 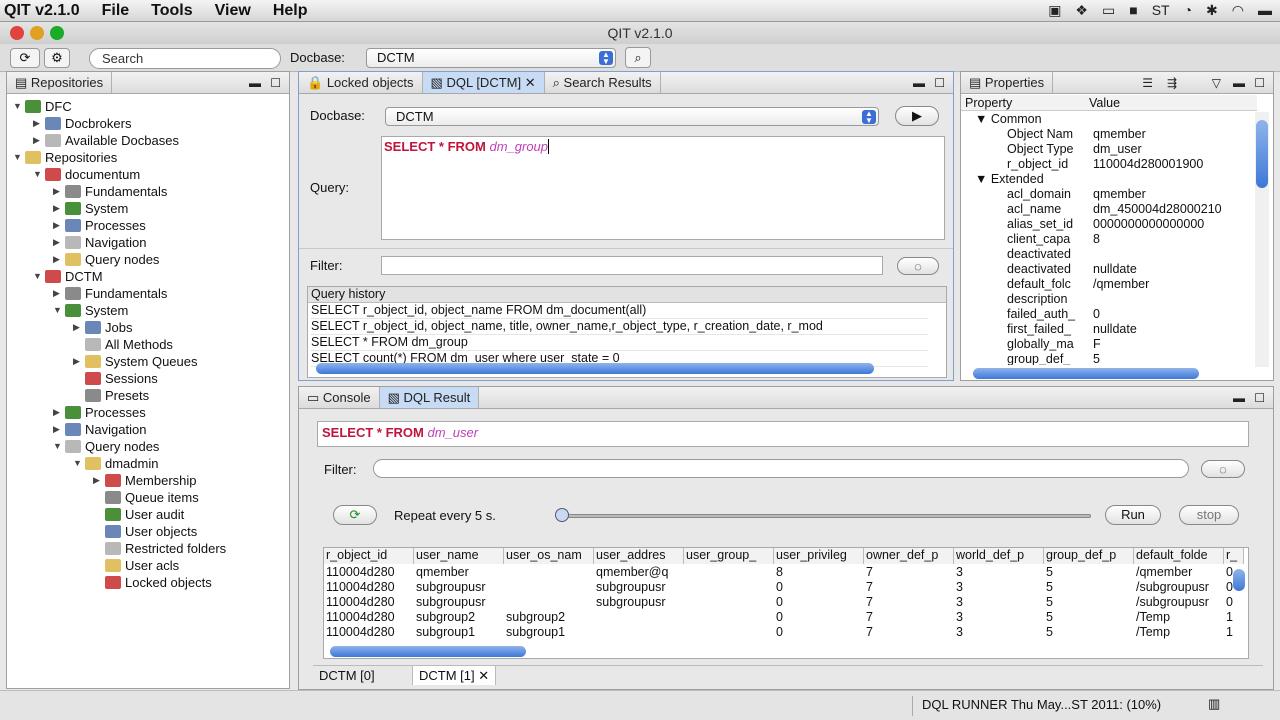 What do you see at coordinates (595, 368) in the screenshot?
I see `history-scrollbar` at bounding box center [595, 368].